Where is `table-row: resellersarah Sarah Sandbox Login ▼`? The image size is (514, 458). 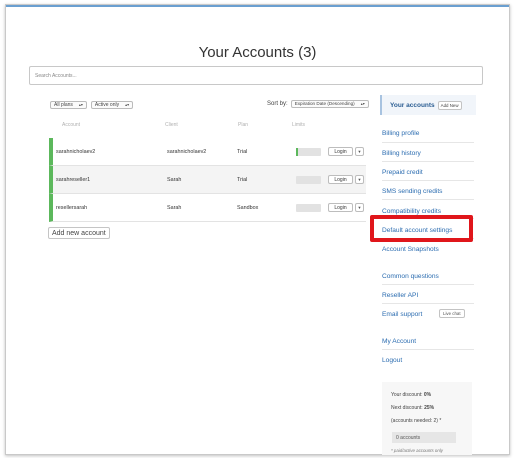
table-row: resellersarah Sarah Sandbox Login ▼ is located at coordinates (207, 208).